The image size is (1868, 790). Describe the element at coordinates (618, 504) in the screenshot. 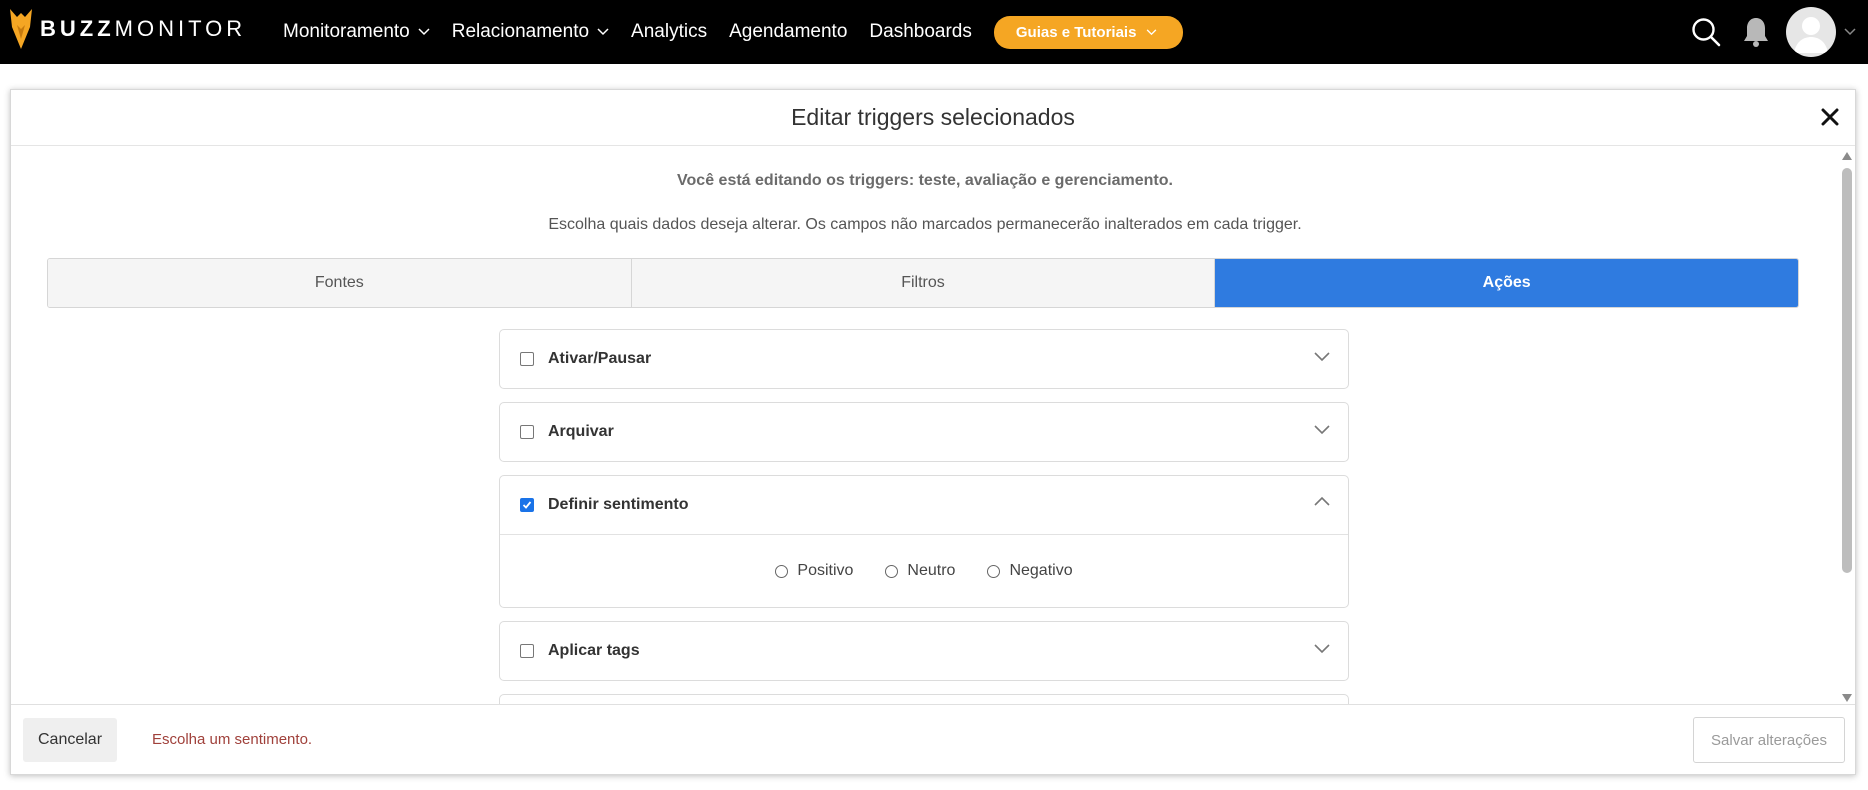

I see `section-title: Definir sentimento` at that location.